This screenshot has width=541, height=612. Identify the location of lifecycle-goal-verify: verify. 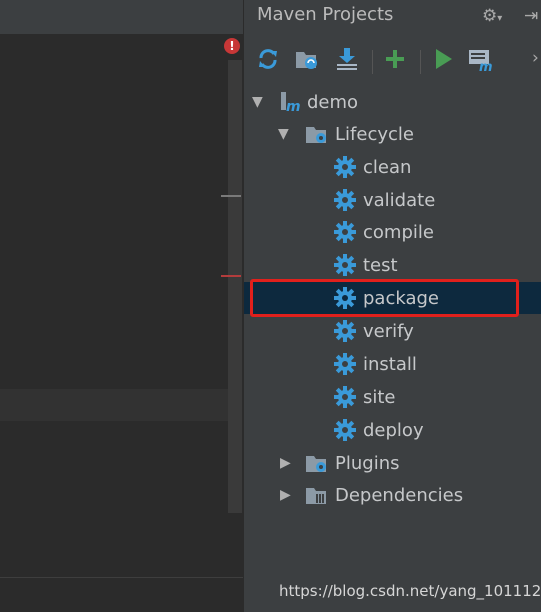
(392, 331).